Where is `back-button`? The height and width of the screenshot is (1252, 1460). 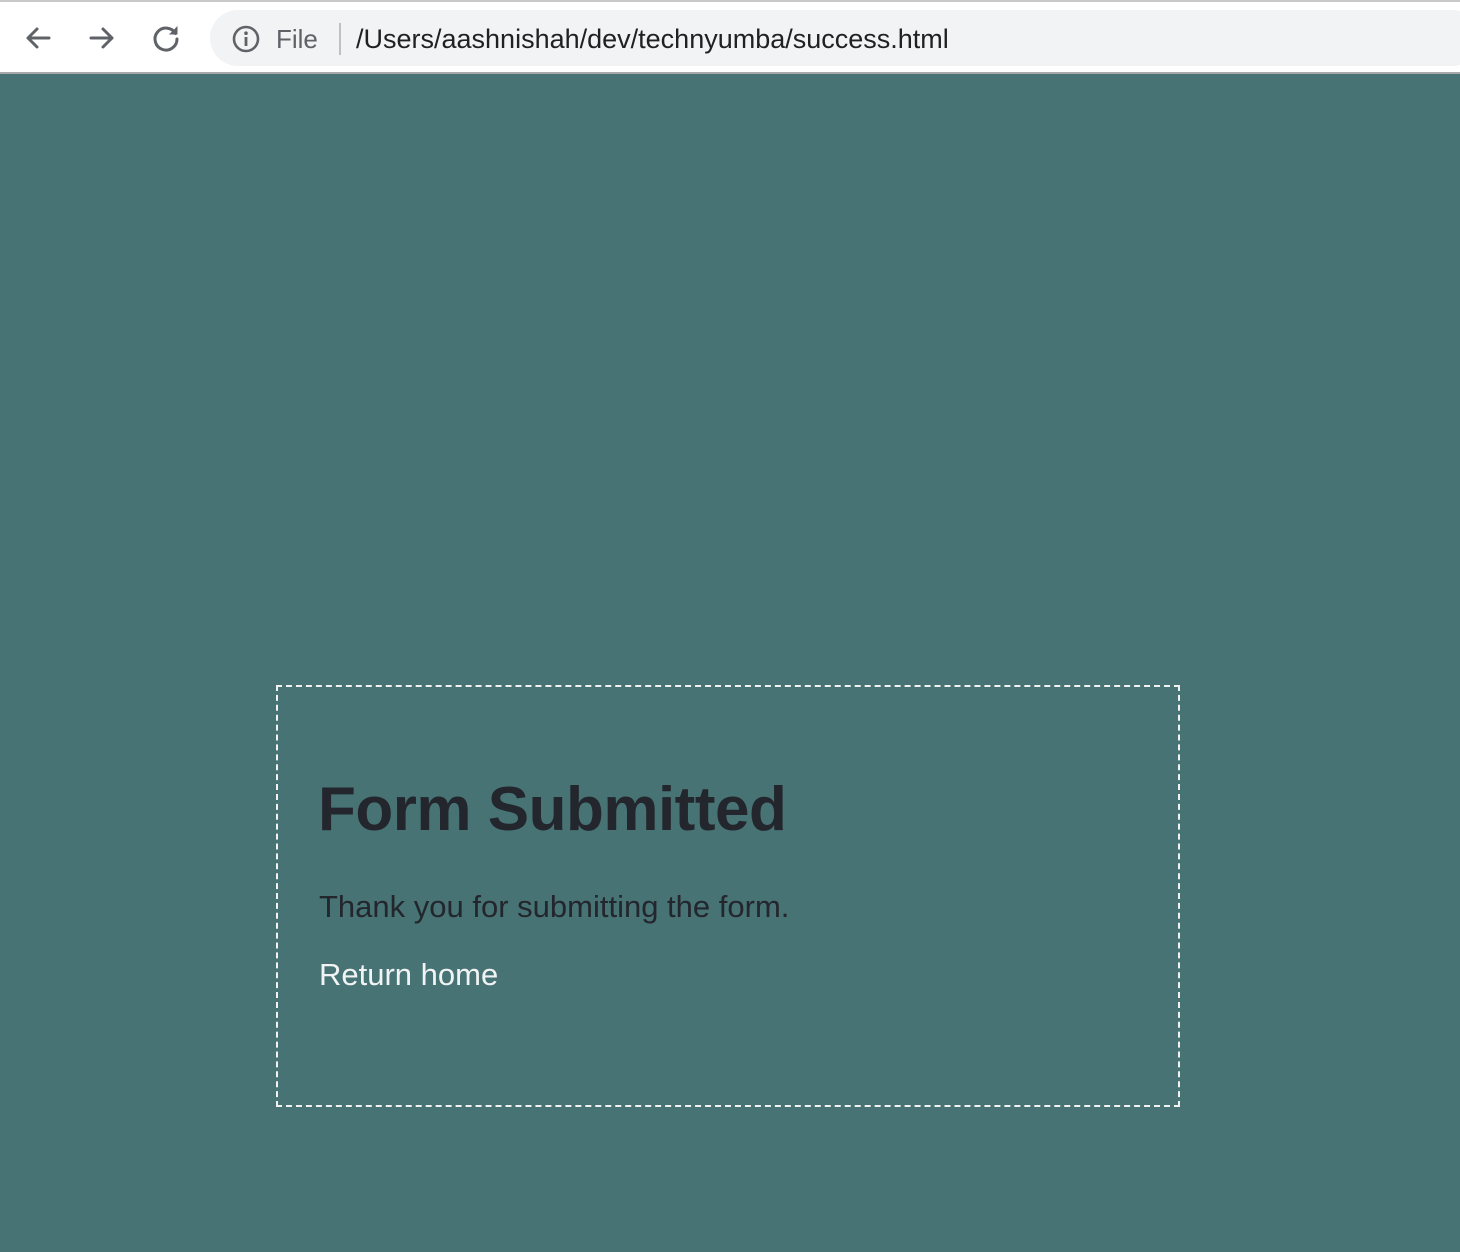
back-button is located at coordinates (38, 38).